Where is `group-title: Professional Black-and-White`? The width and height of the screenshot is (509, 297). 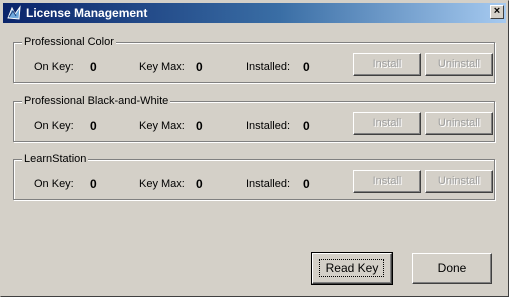
group-title: Professional Black-and-White is located at coordinates (96, 101).